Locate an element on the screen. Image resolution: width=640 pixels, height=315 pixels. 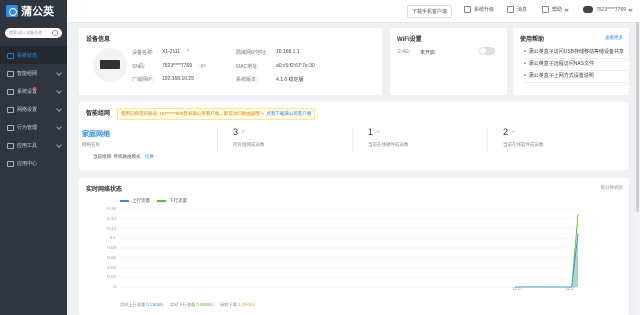
wifi-title: WiFi设置 is located at coordinates (409, 40).